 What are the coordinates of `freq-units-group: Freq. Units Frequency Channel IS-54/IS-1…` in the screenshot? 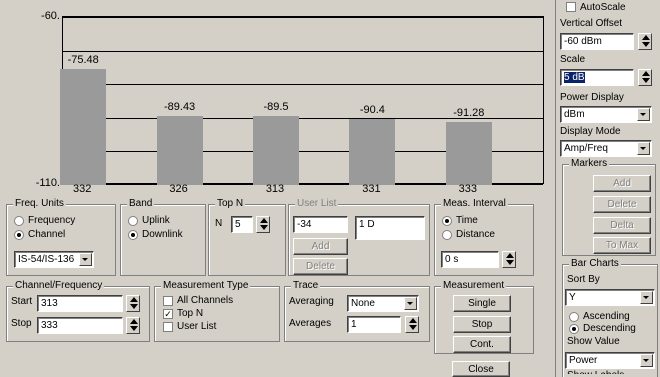 It's located at (61, 237).